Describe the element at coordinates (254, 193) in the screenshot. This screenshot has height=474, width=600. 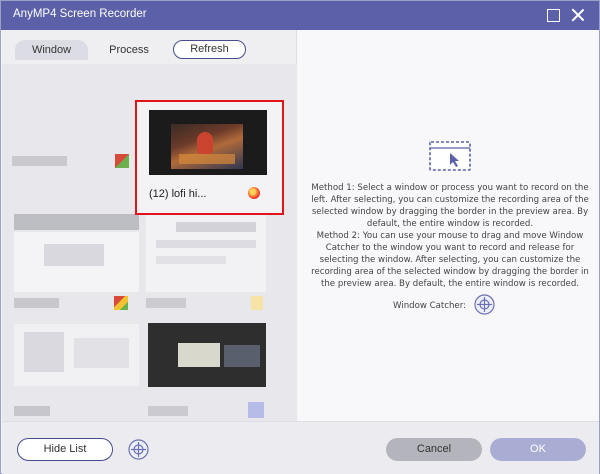
I see `firefox-icon` at that location.